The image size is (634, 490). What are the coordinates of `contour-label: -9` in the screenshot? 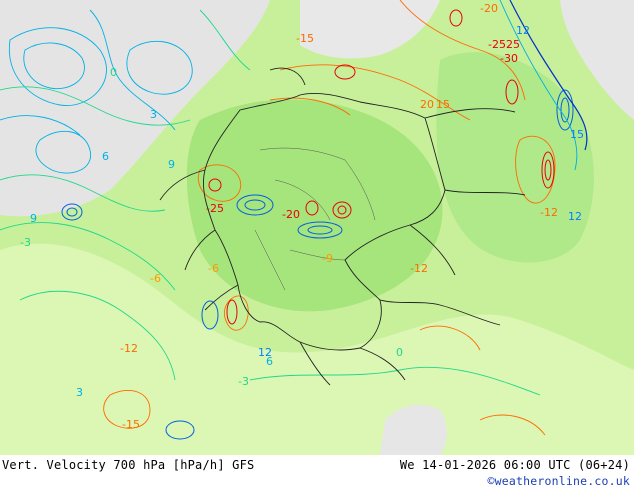 It's located at (327, 258).